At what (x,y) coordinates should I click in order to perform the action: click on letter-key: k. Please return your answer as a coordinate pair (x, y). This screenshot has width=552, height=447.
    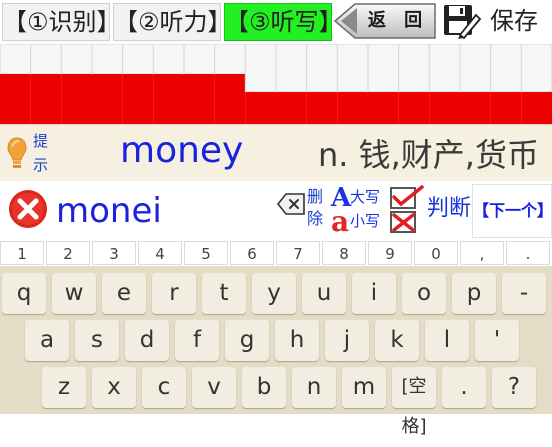
    Looking at the image, I should click on (397, 340).